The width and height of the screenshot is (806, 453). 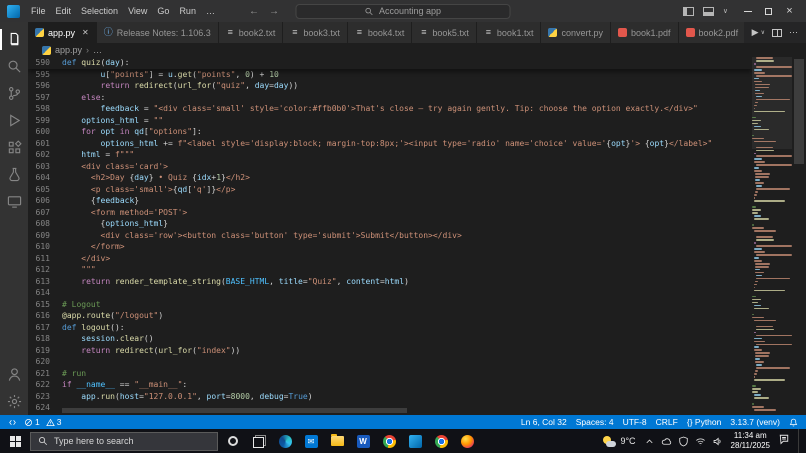 I want to click on forward-icon: →, so click(x=274, y=11).